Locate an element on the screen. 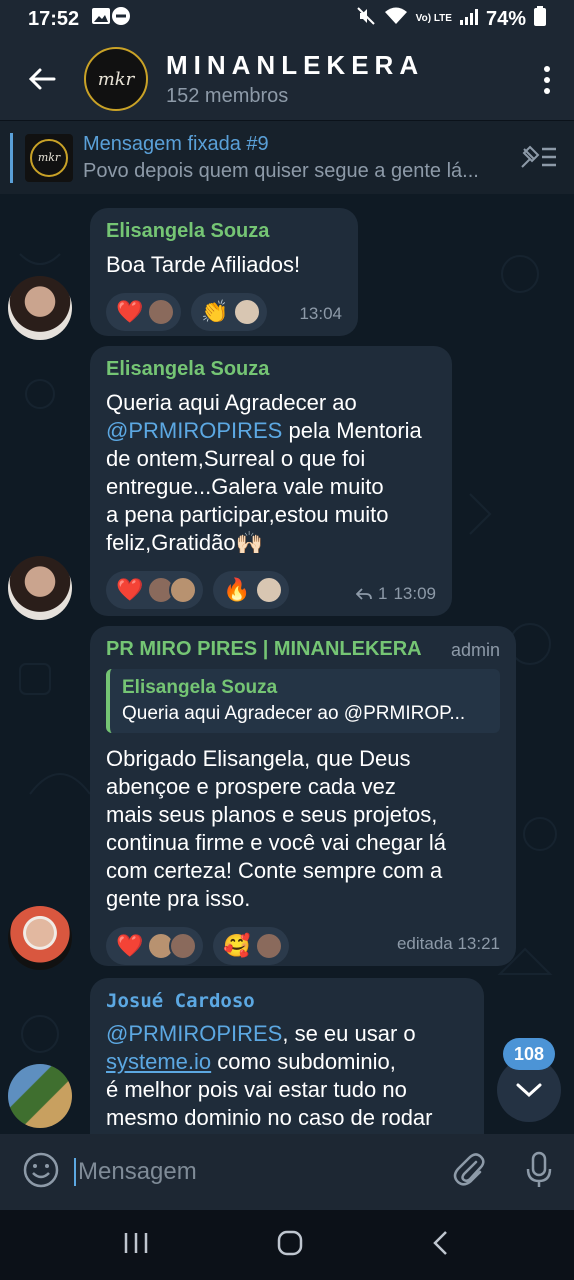 The image size is (574, 1280). emoji-button is located at coordinates (41, 1172).